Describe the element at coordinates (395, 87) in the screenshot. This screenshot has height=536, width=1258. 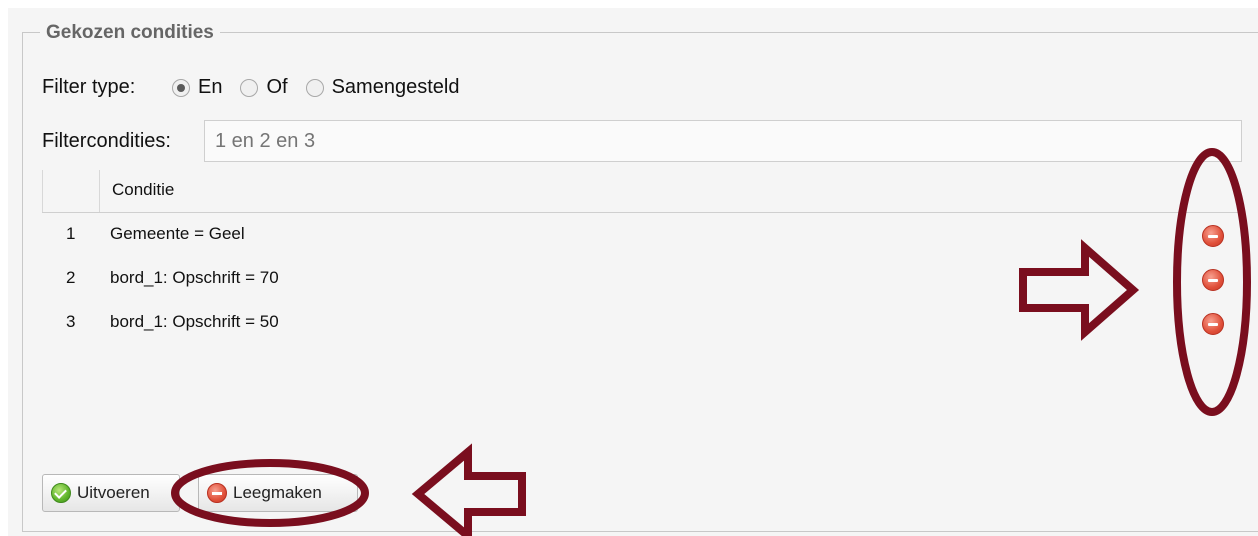
I see `radio-samengesteld-label: Samengesteld` at that location.